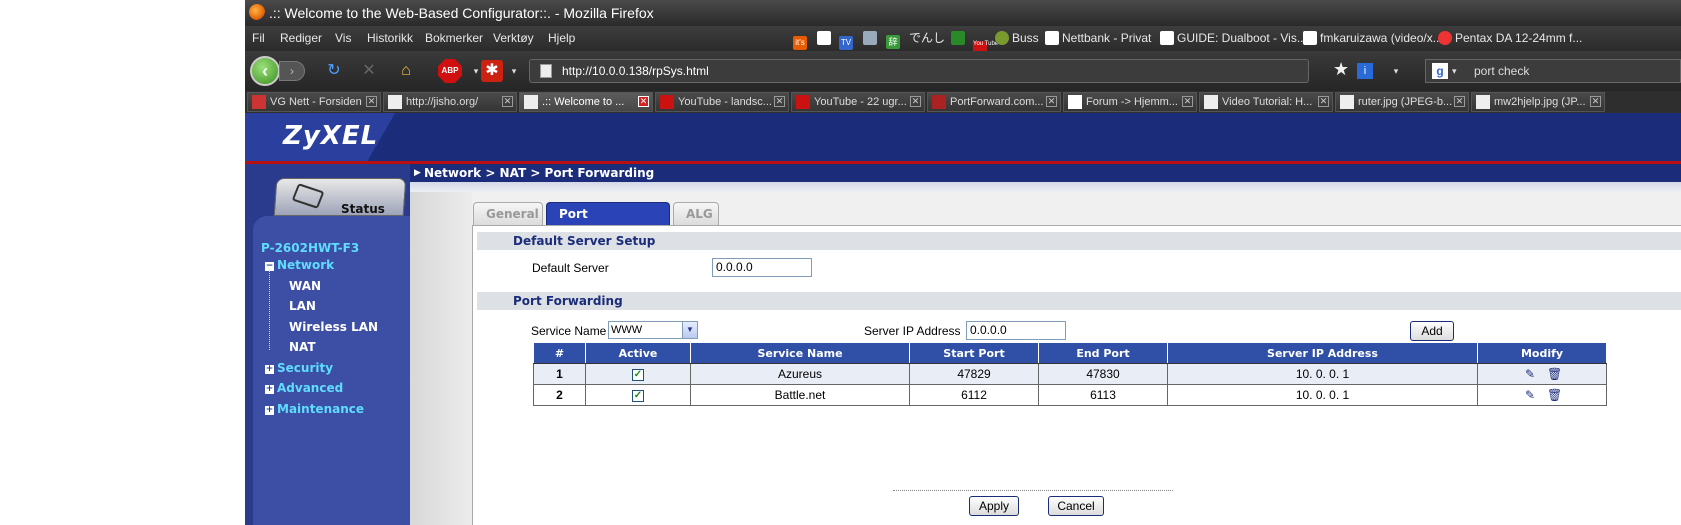 The image size is (1681, 525). I want to click on reload-icon: ↻, so click(334, 71).